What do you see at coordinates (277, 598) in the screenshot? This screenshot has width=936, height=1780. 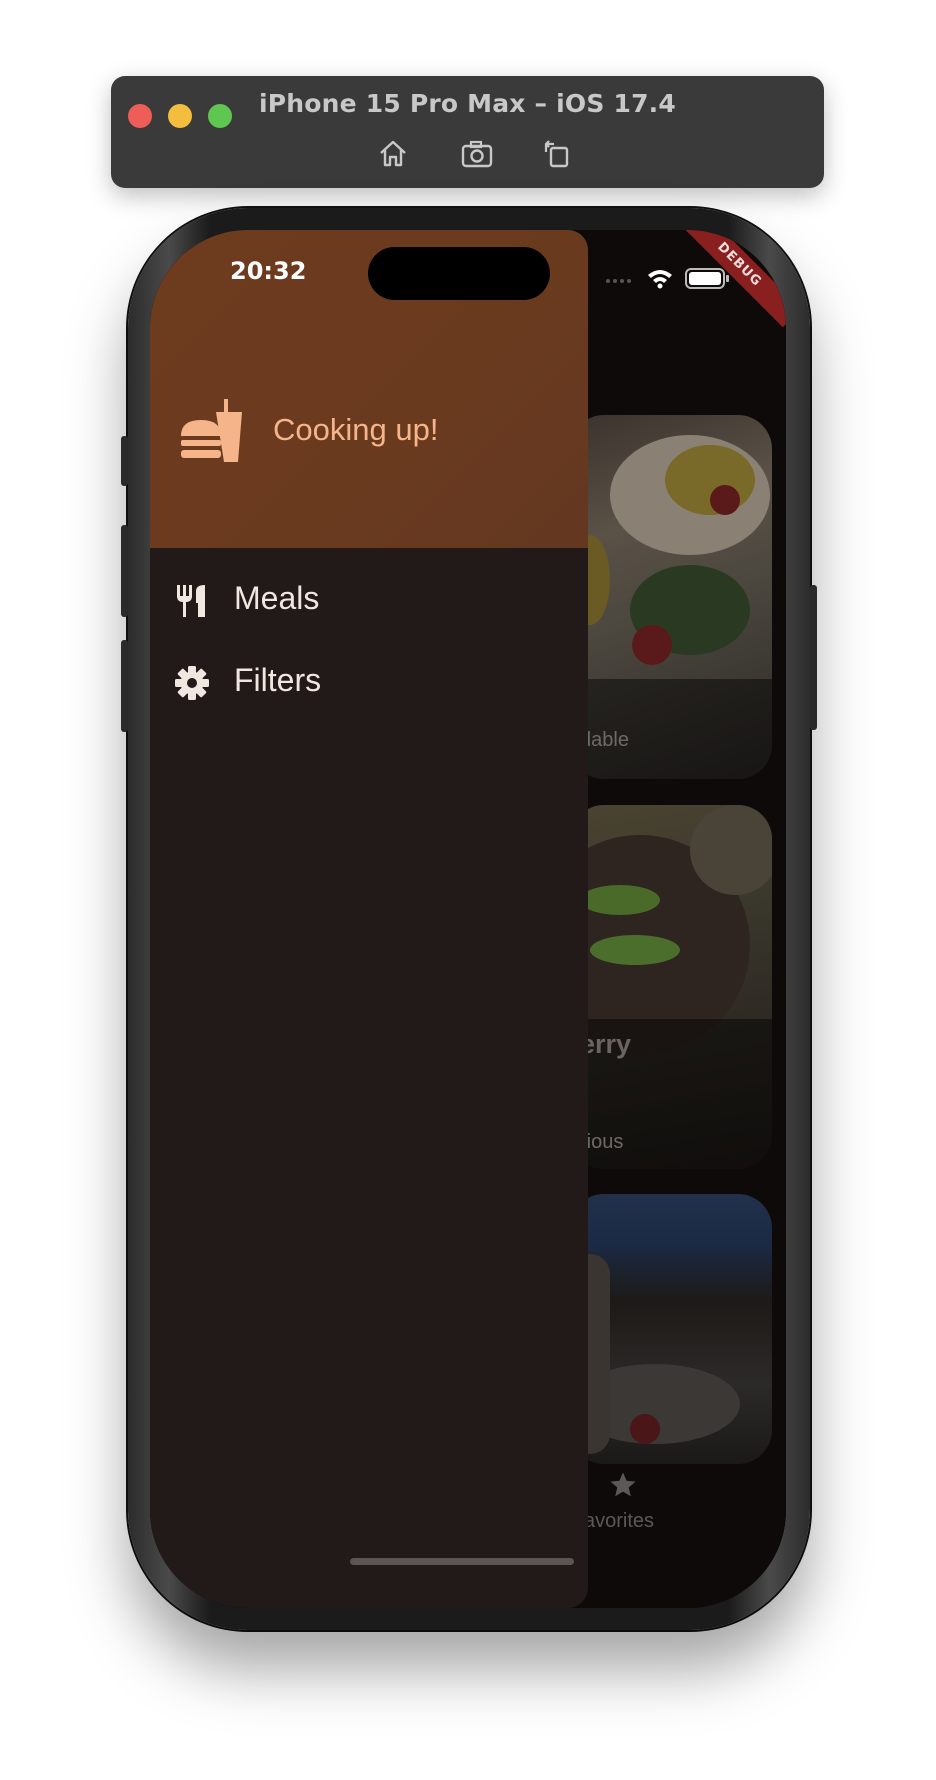 I see `drawer-item-label: Meals` at bounding box center [277, 598].